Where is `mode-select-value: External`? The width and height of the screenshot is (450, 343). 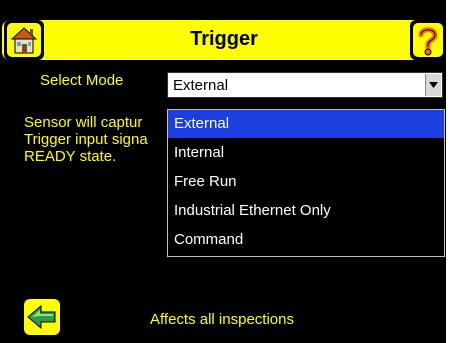
mode-select-value: External is located at coordinates (201, 85).